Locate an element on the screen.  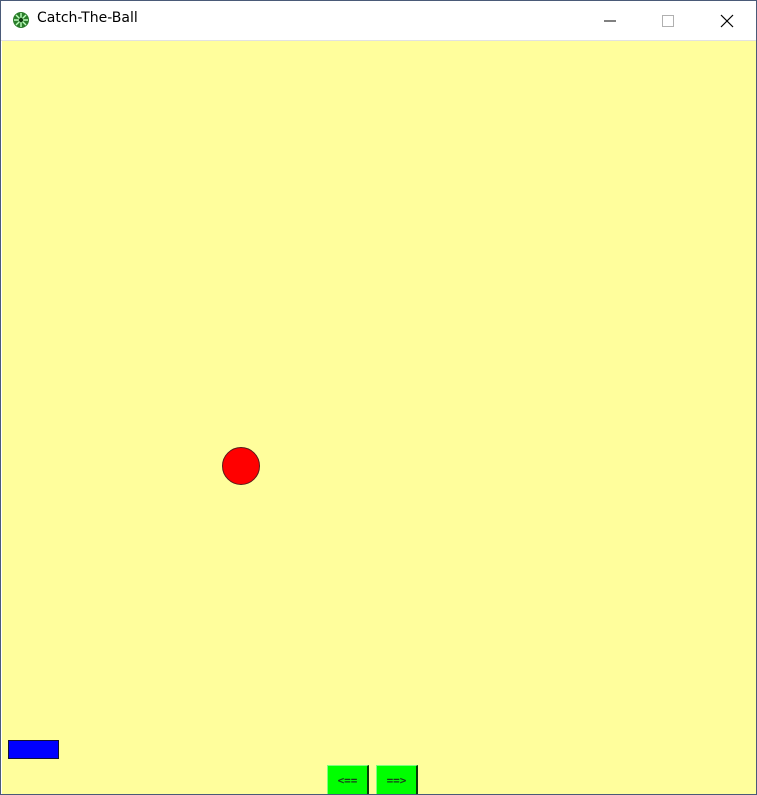
maximize-icon is located at coordinates (668, 21).